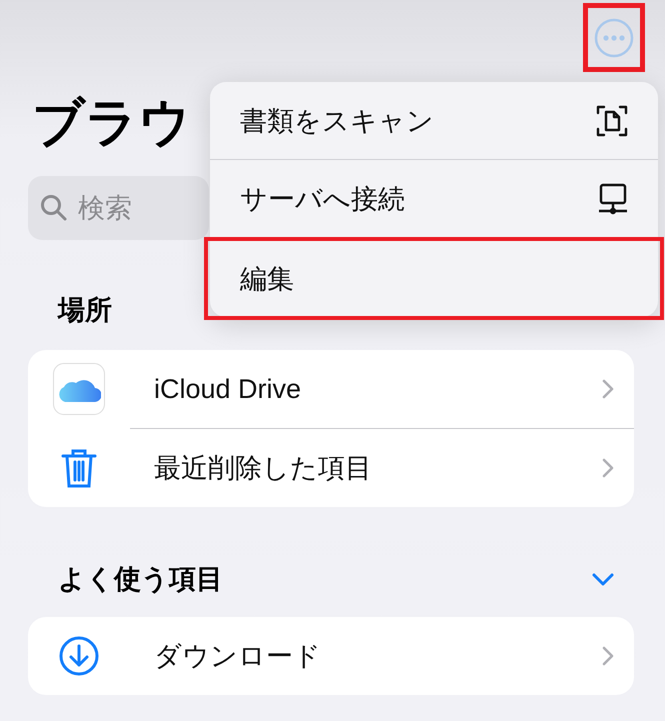 The image size is (665, 721). Describe the element at coordinates (79, 468) in the screenshot. I see `trash-icon` at that location.